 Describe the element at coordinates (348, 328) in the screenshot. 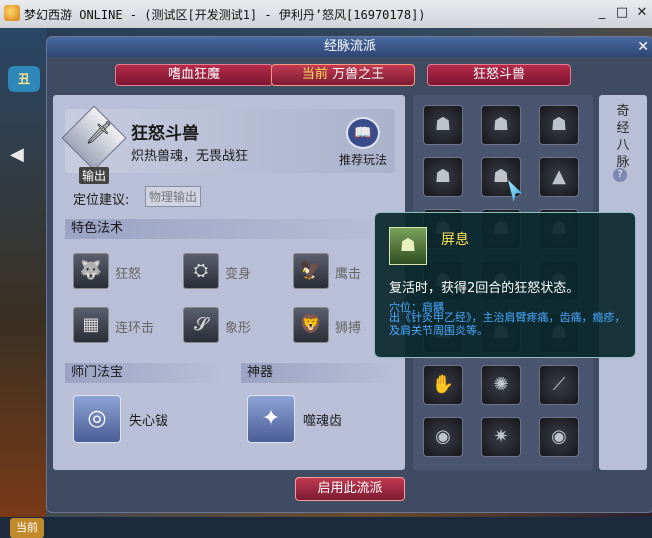

I see `skill-lion-label: 狮搏` at that location.